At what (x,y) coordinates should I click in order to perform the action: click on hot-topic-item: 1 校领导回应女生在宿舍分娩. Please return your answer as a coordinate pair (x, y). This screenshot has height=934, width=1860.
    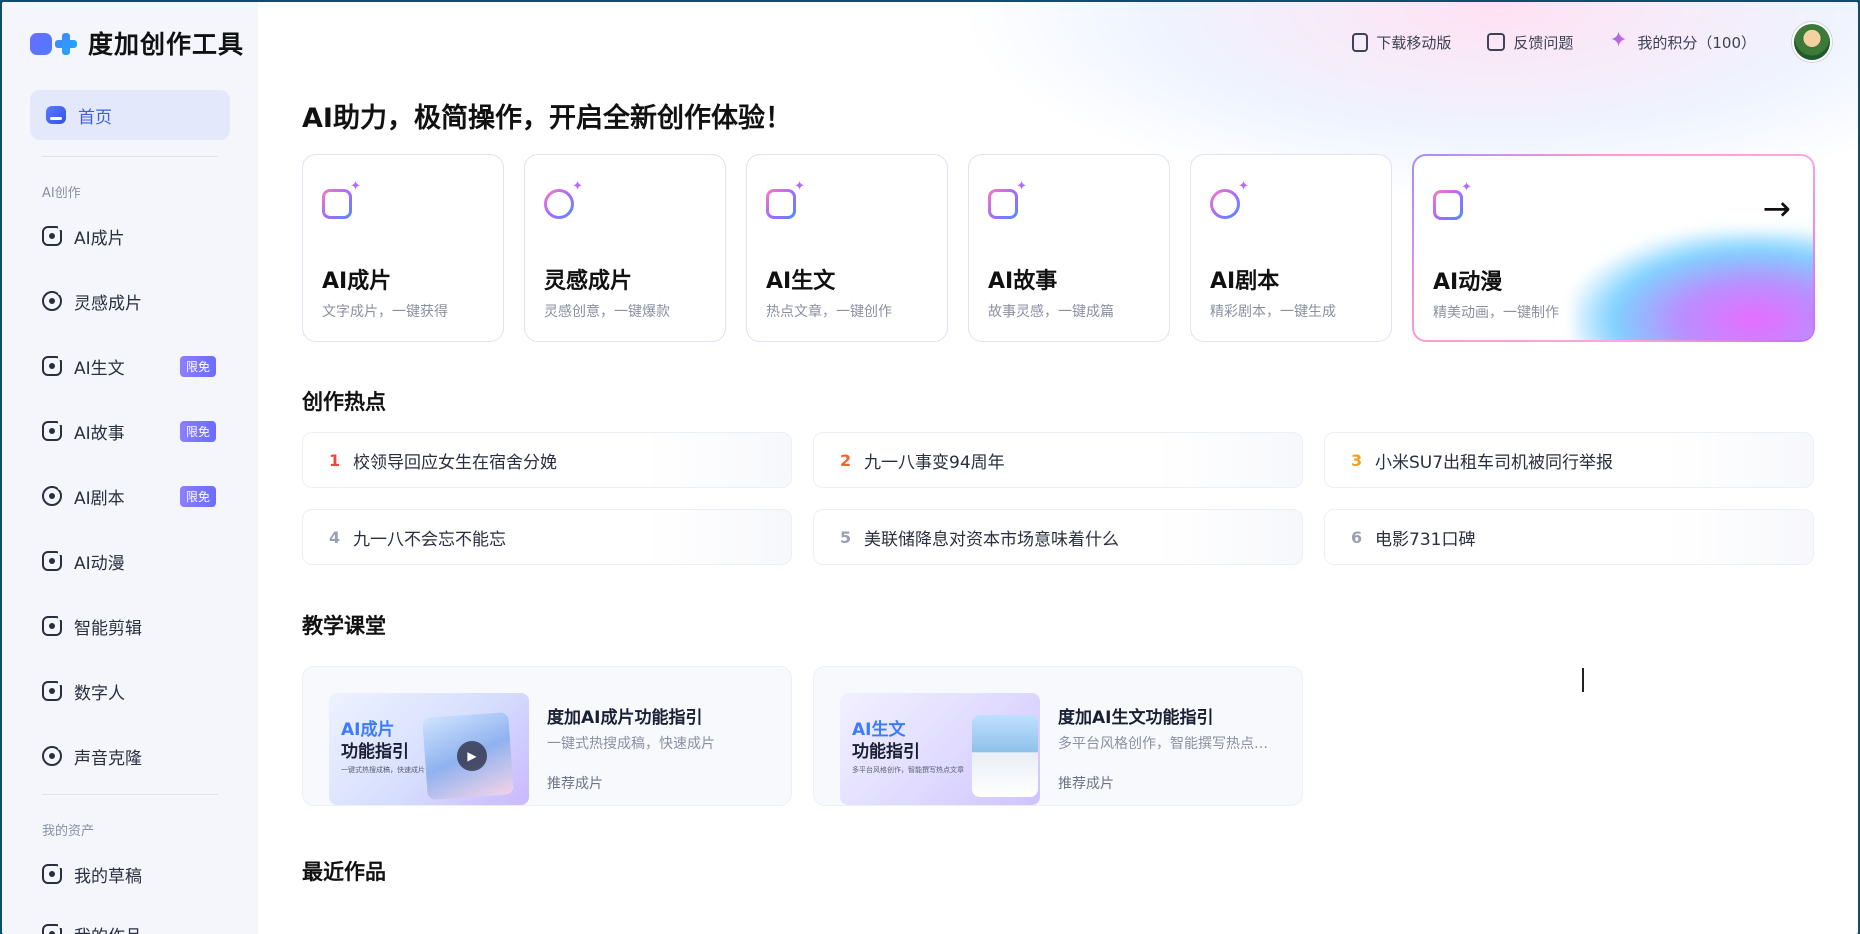
    Looking at the image, I should click on (547, 460).